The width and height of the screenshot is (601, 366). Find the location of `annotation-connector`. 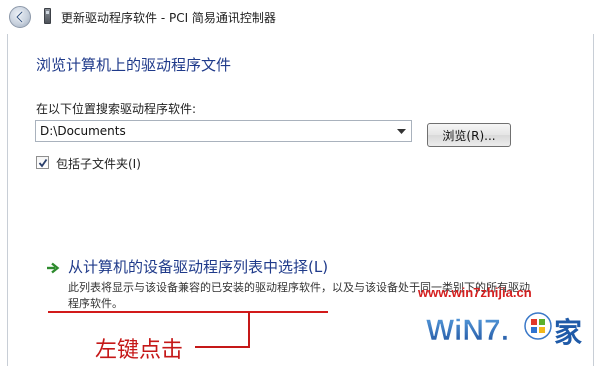

annotation-connector is located at coordinates (249, 330).